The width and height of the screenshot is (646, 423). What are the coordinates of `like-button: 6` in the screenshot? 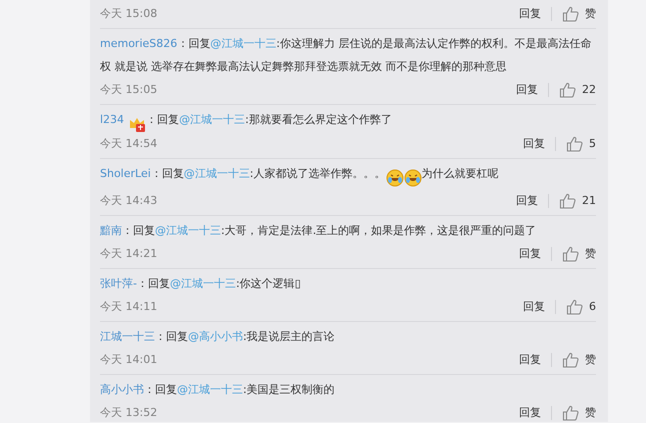 It's located at (581, 307).